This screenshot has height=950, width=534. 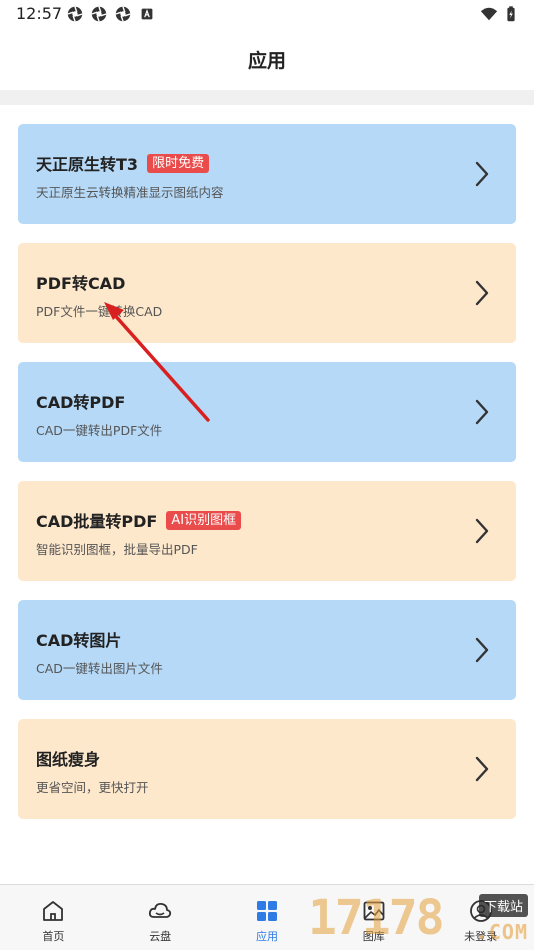 I want to click on nav-label: 应用, so click(x=266, y=936).